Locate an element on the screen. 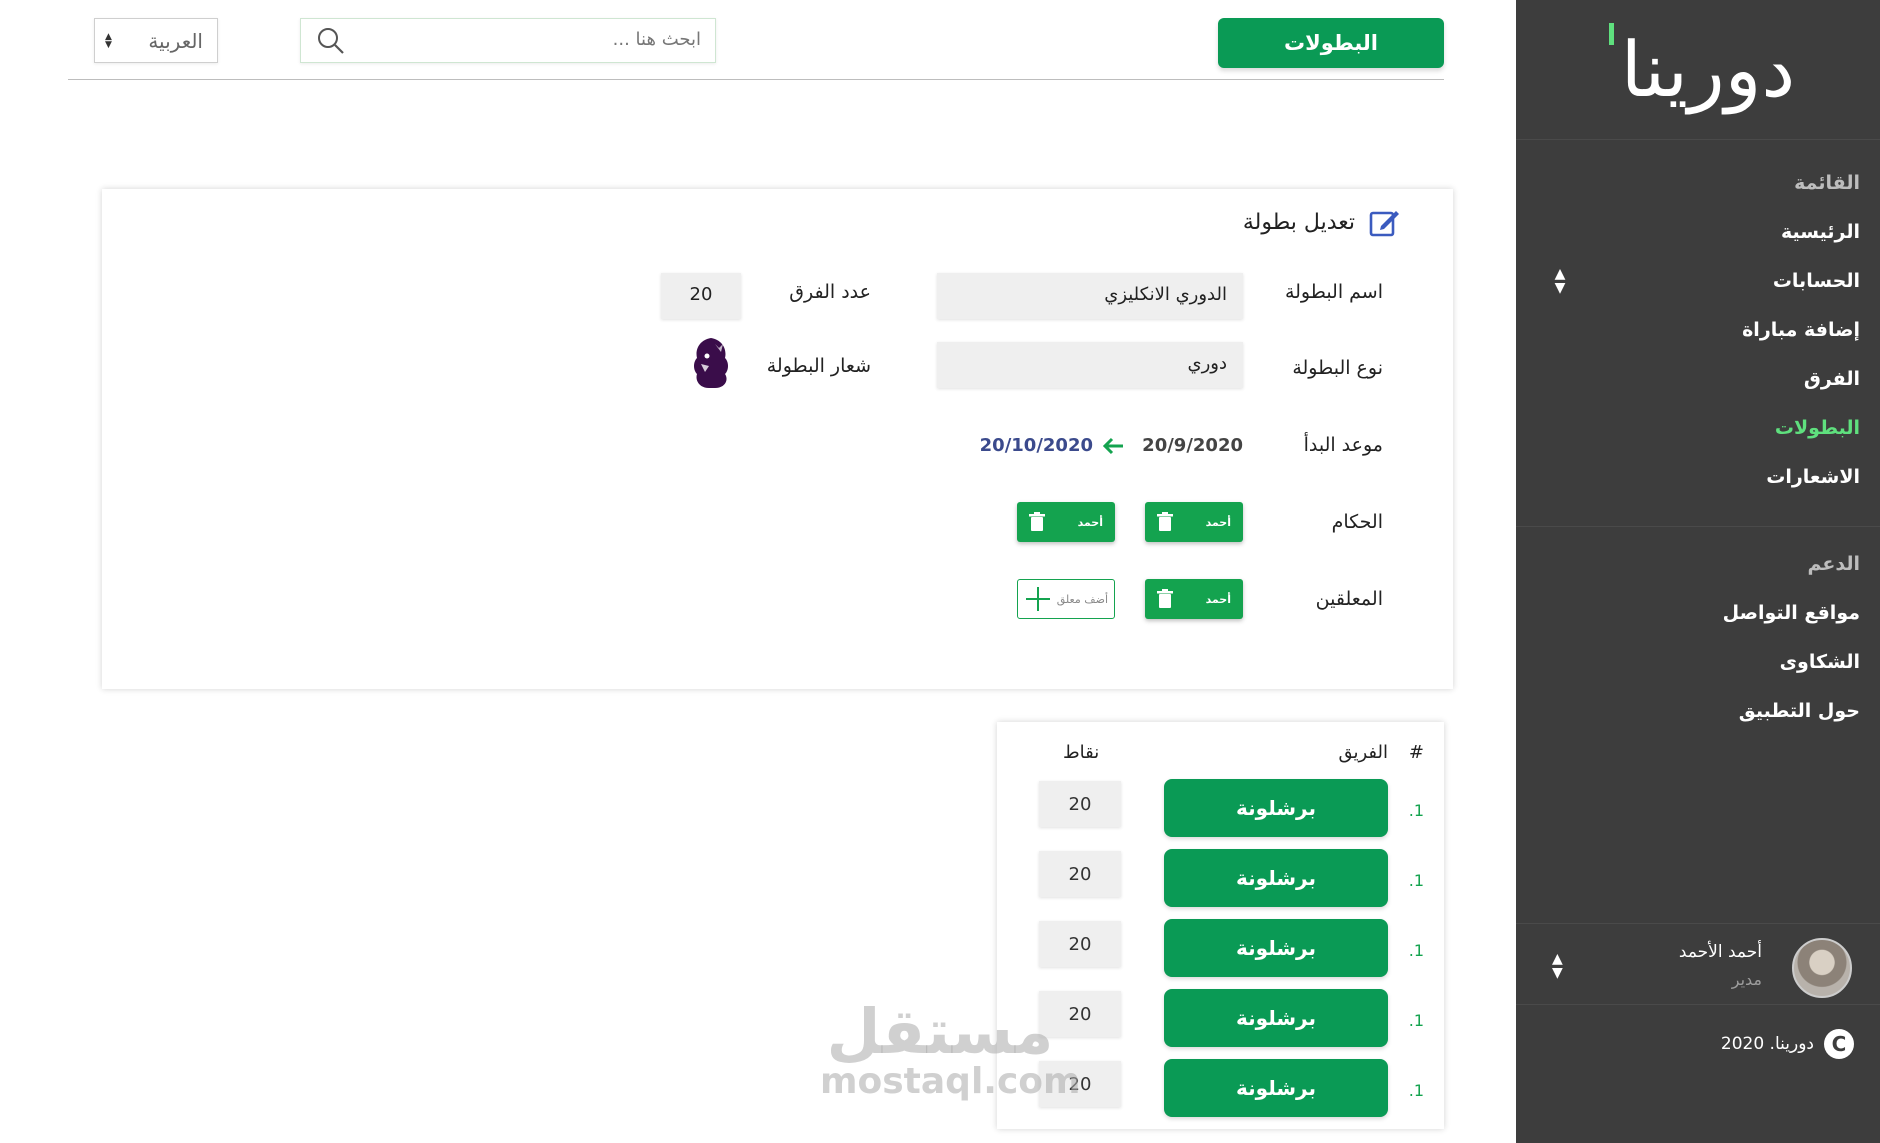 The width and height of the screenshot is (1880, 1143). avatar is located at coordinates (1822, 968).